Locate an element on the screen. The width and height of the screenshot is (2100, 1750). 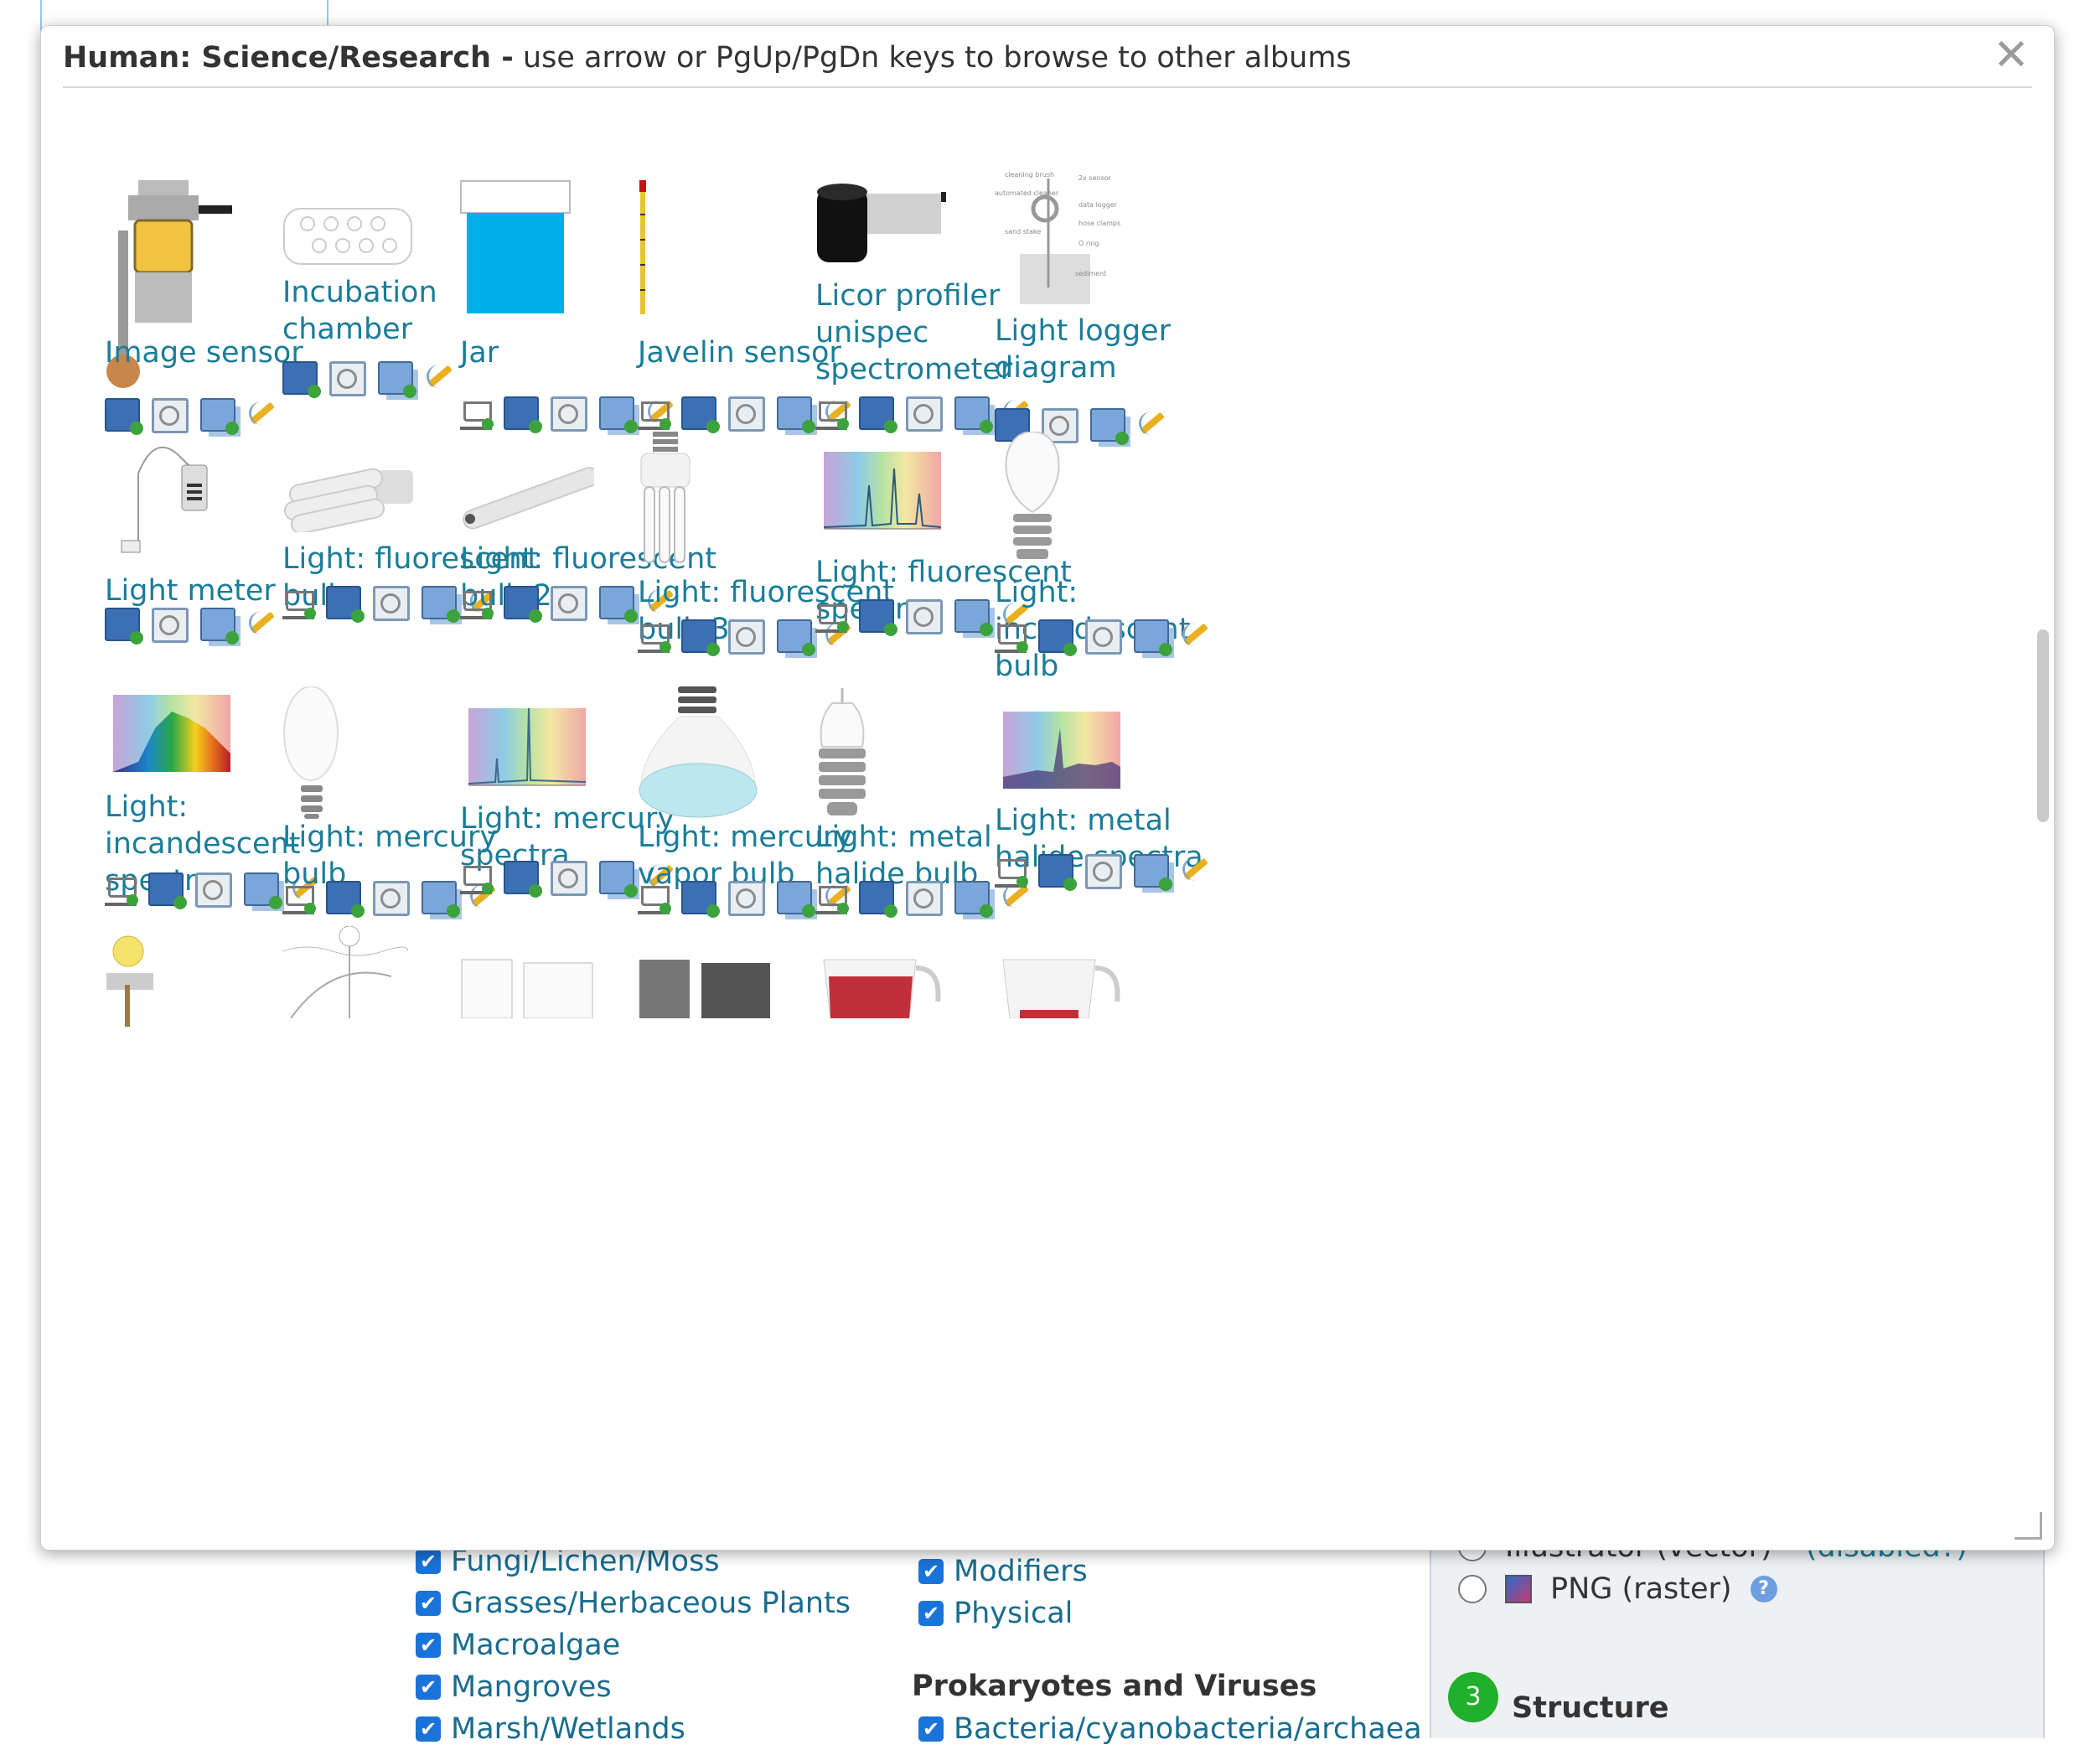
item-title: Light logger diagram is located at coordinates (1129, 349).